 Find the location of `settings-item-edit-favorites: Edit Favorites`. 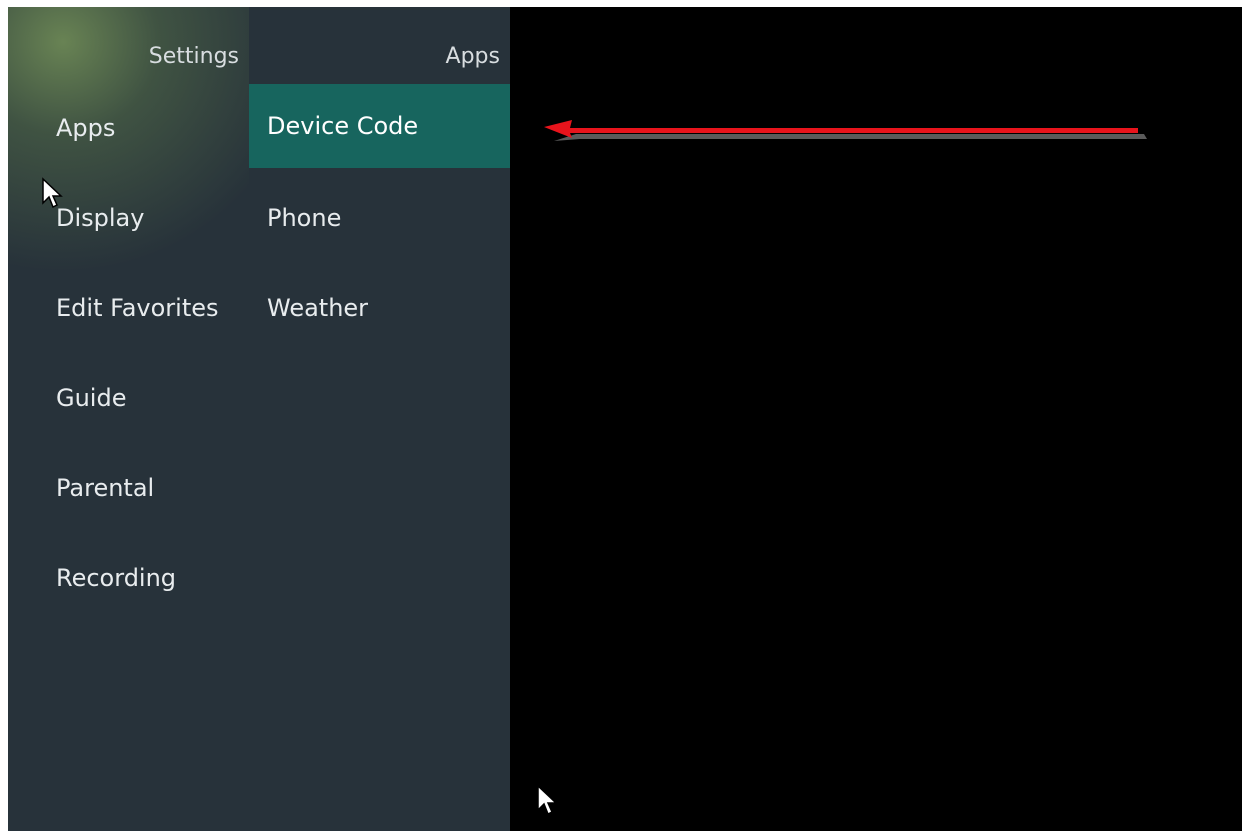

settings-item-edit-favorites: Edit Favorites is located at coordinates (128, 308).